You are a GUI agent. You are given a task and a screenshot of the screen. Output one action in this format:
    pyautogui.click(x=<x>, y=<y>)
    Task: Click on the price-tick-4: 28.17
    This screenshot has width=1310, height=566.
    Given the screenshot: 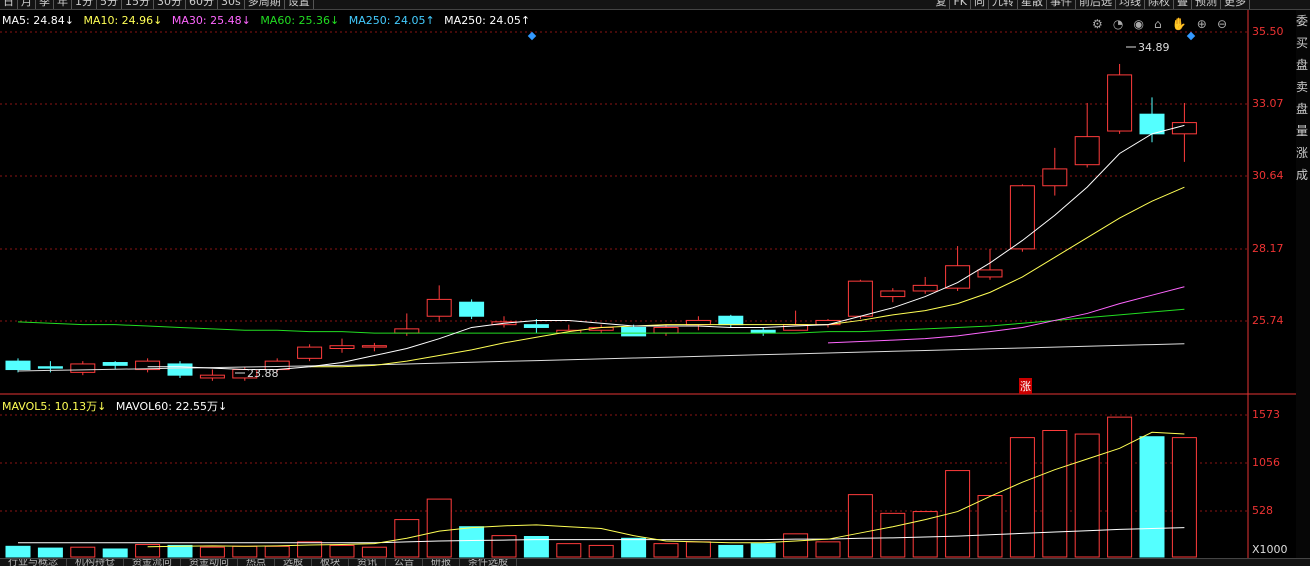 What is the action you would take?
    pyautogui.click(x=1268, y=248)
    